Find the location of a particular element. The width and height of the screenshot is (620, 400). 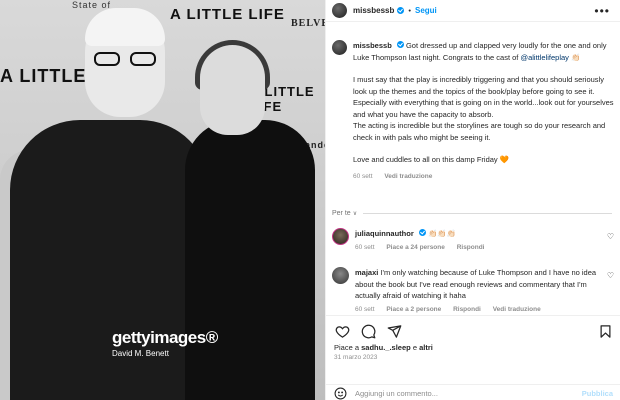

photo-banner-text: A LITTLE is located at coordinates (43, 76).